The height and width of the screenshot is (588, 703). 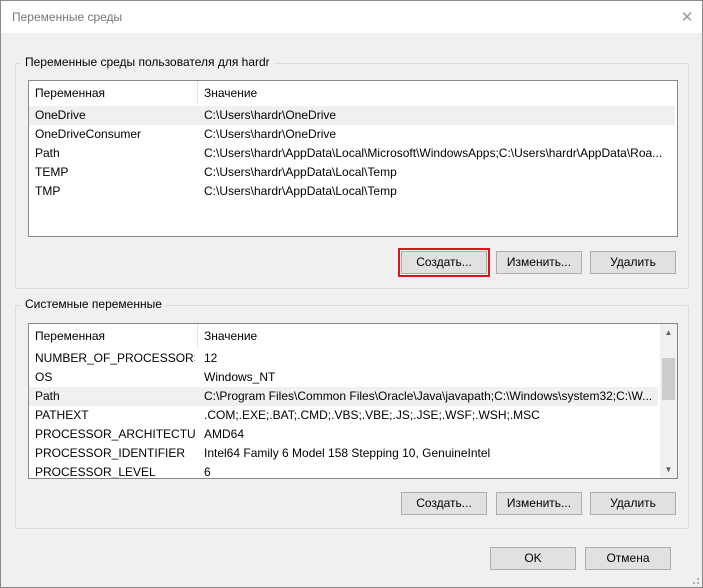 What do you see at coordinates (93, 304) in the screenshot?
I see `system-variables-group-label: Системные переменные` at bounding box center [93, 304].